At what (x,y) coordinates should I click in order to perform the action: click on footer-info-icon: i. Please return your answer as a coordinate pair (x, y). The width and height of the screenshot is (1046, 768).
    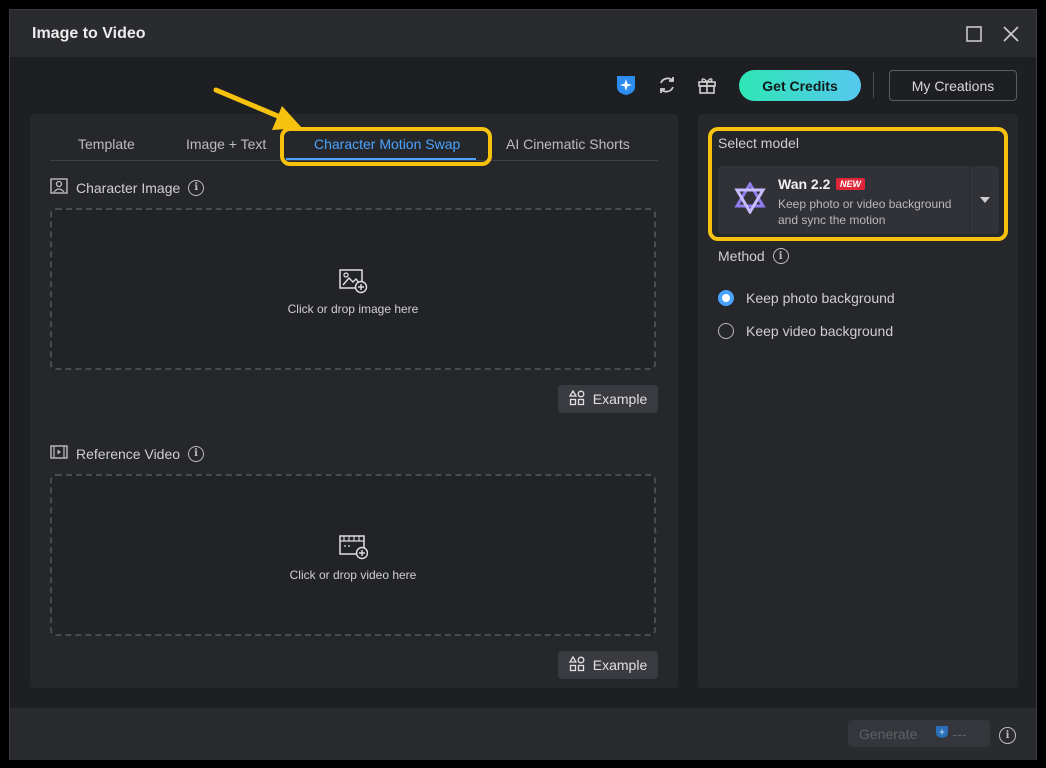
    Looking at the image, I should click on (1007, 734).